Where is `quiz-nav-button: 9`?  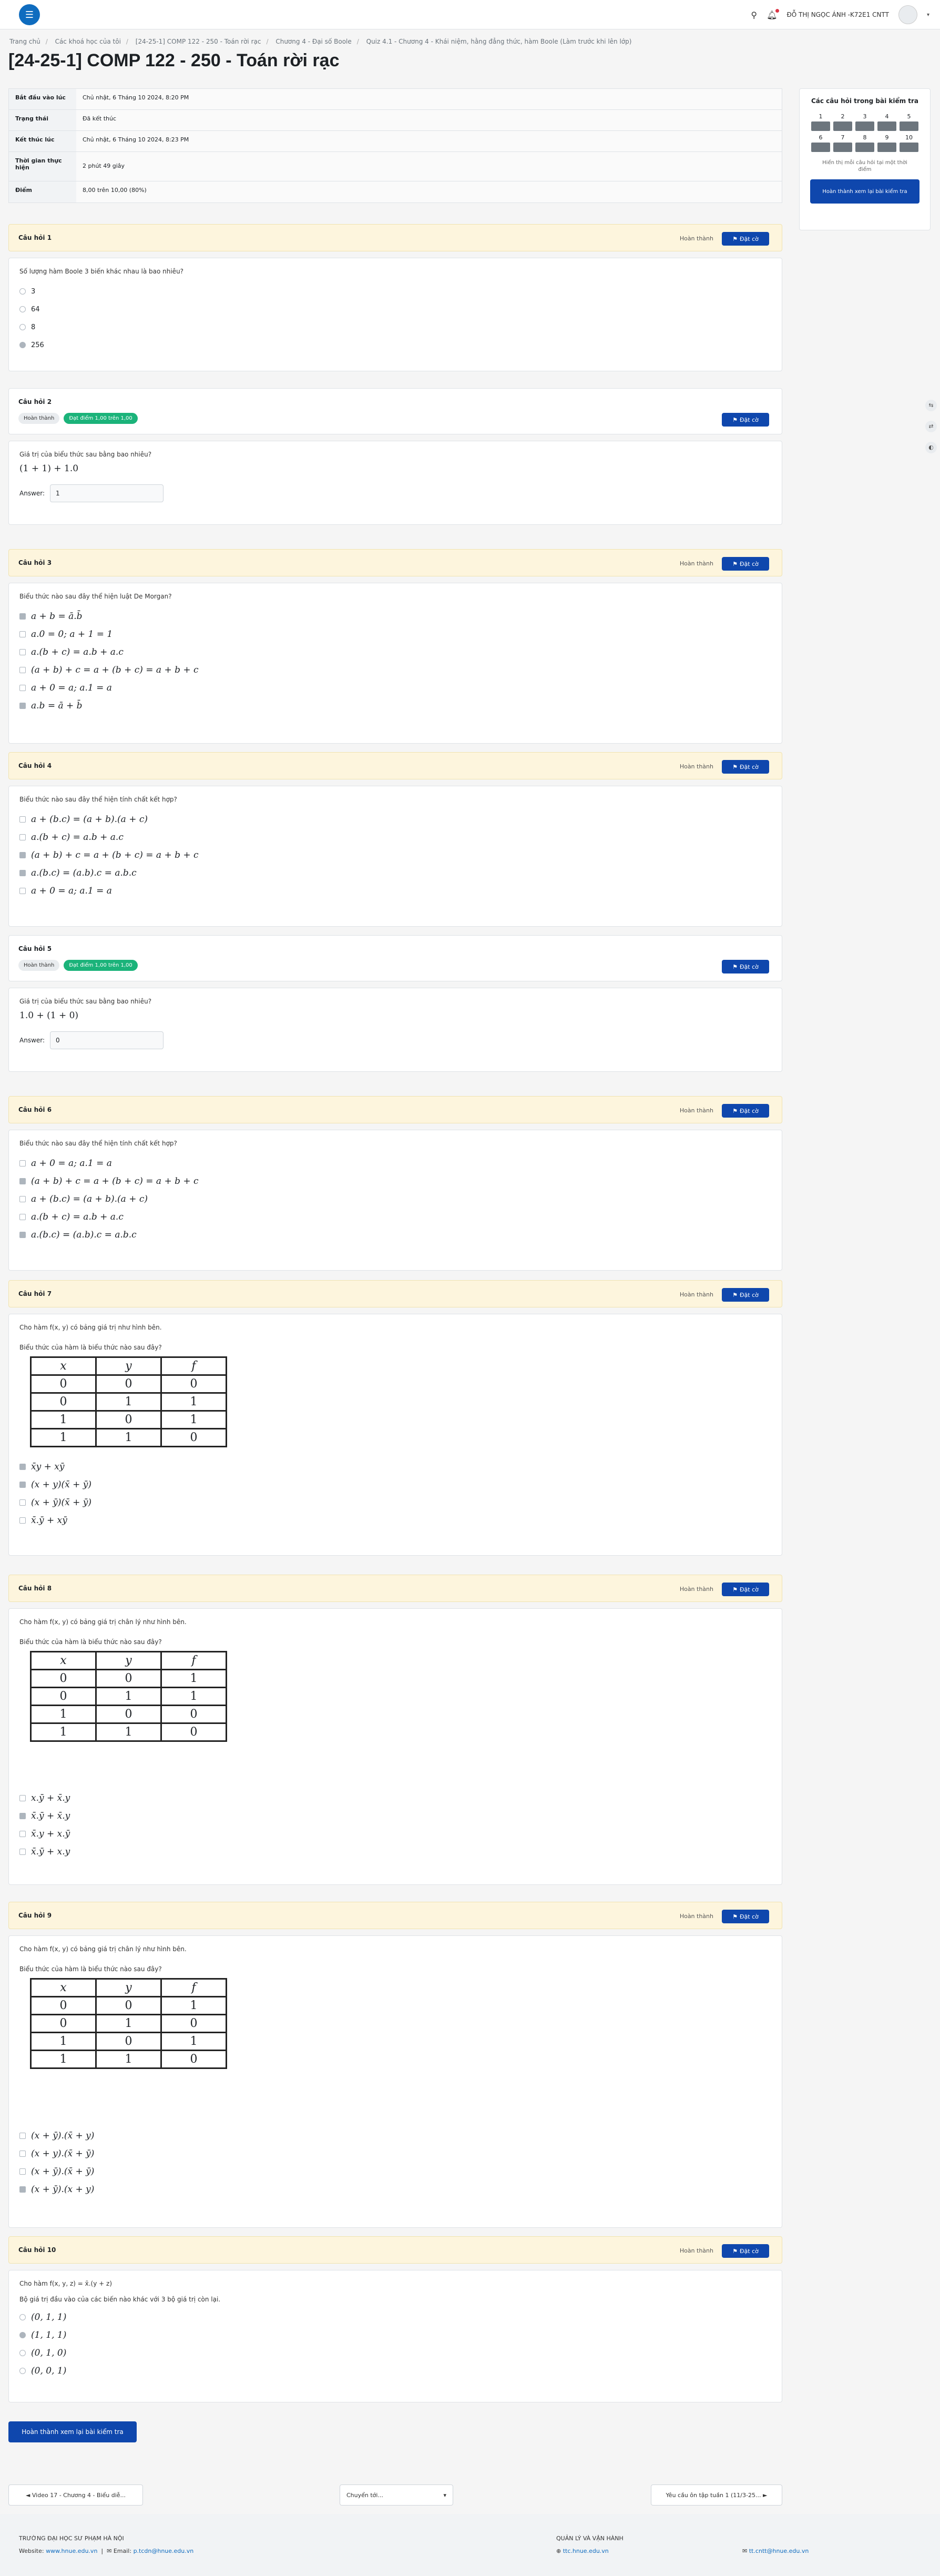 quiz-nav-button: 9 is located at coordinates (887, 143).